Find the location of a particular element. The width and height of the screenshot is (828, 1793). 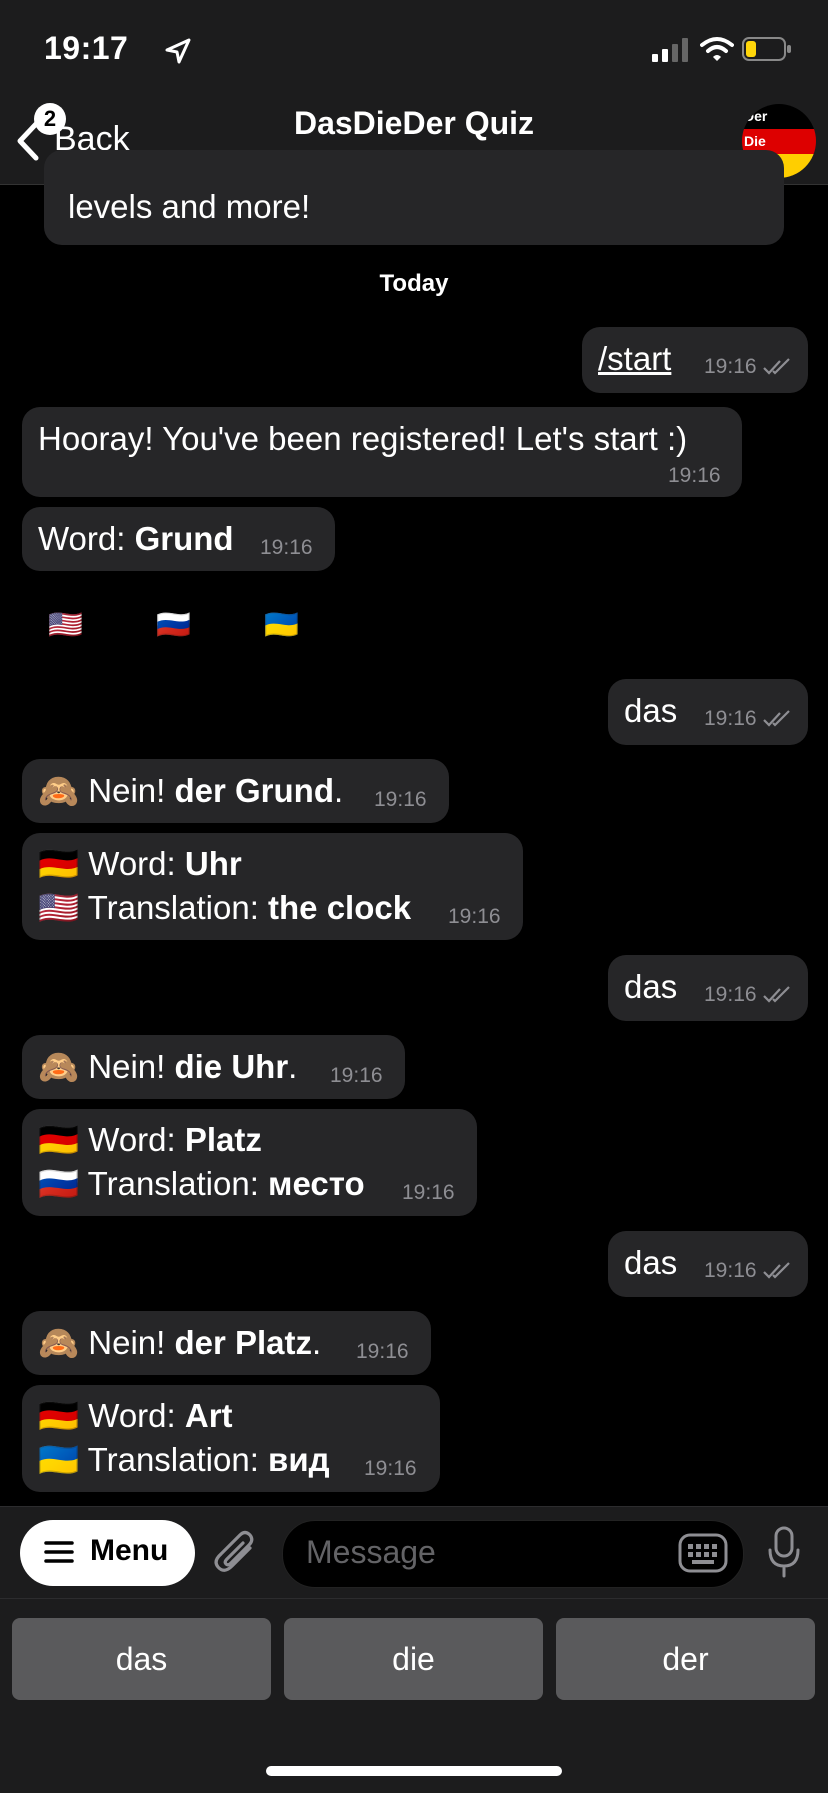

answer-der-button: der is located at coordinates (685, 1659).